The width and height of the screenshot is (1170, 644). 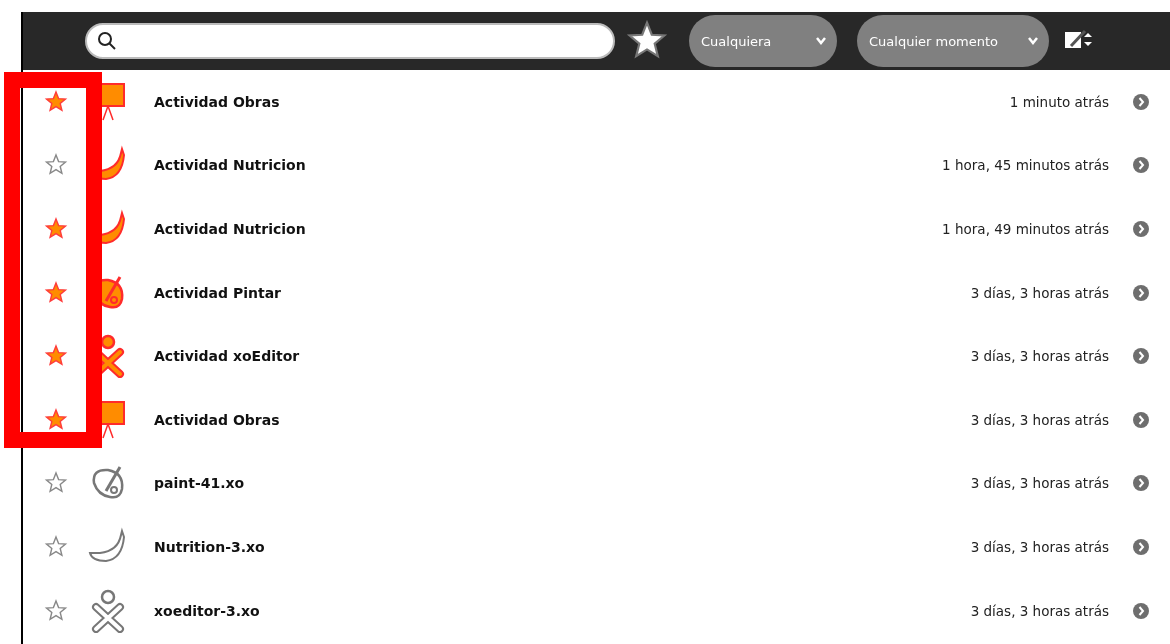 I want to click on search-field, so click(x=350, y=41).